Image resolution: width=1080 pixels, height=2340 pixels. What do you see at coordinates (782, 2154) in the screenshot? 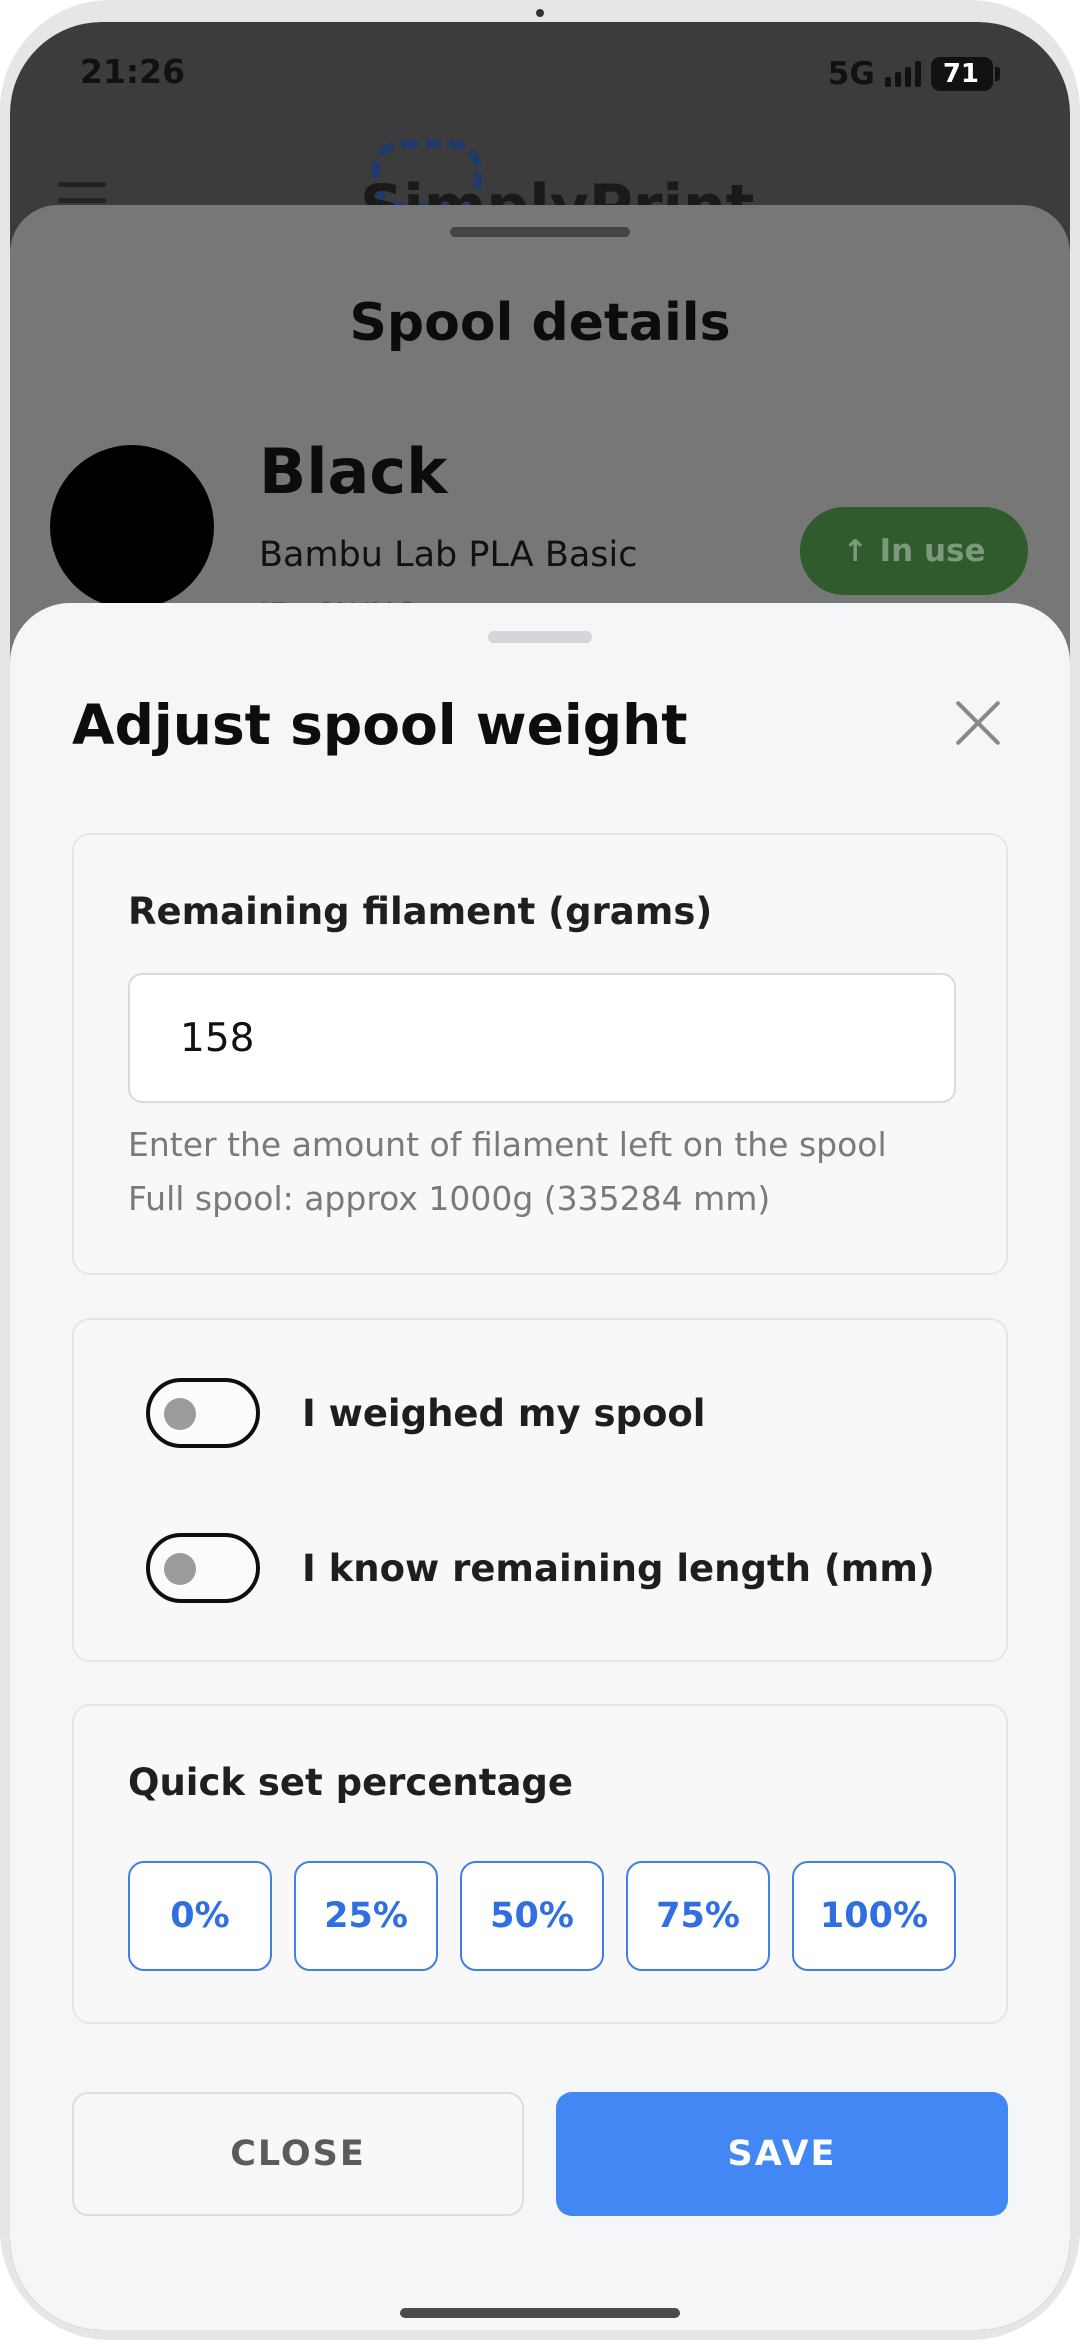
I see `save-button: SAVE` at bounding box center [782, 2154].